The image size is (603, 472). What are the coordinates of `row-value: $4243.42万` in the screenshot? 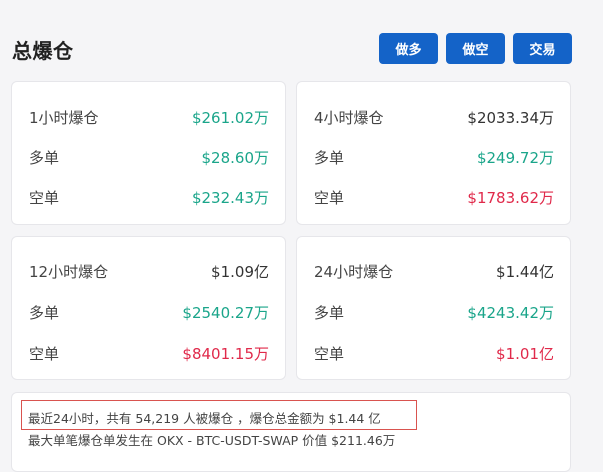 It's located at (510, 312).